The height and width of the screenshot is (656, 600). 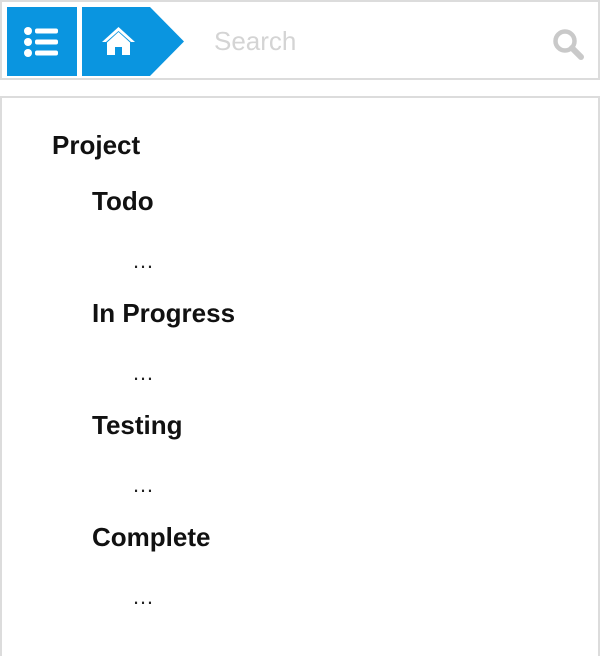 I want to click on list-menu-button, so click(x=42, y=41).